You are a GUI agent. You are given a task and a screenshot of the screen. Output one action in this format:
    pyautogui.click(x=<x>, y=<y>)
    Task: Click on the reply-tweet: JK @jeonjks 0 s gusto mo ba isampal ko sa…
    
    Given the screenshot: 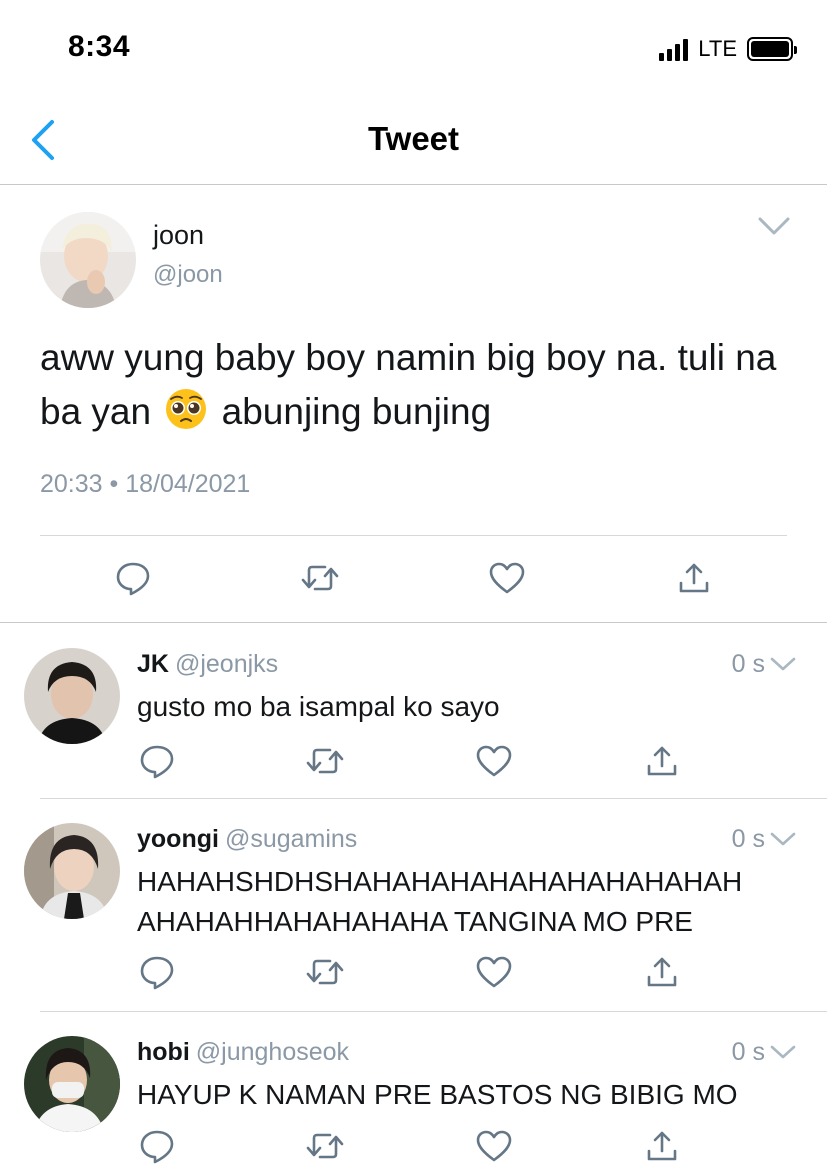 What is the action you would take?
    pyautogui.click(x=413, y=711)
    